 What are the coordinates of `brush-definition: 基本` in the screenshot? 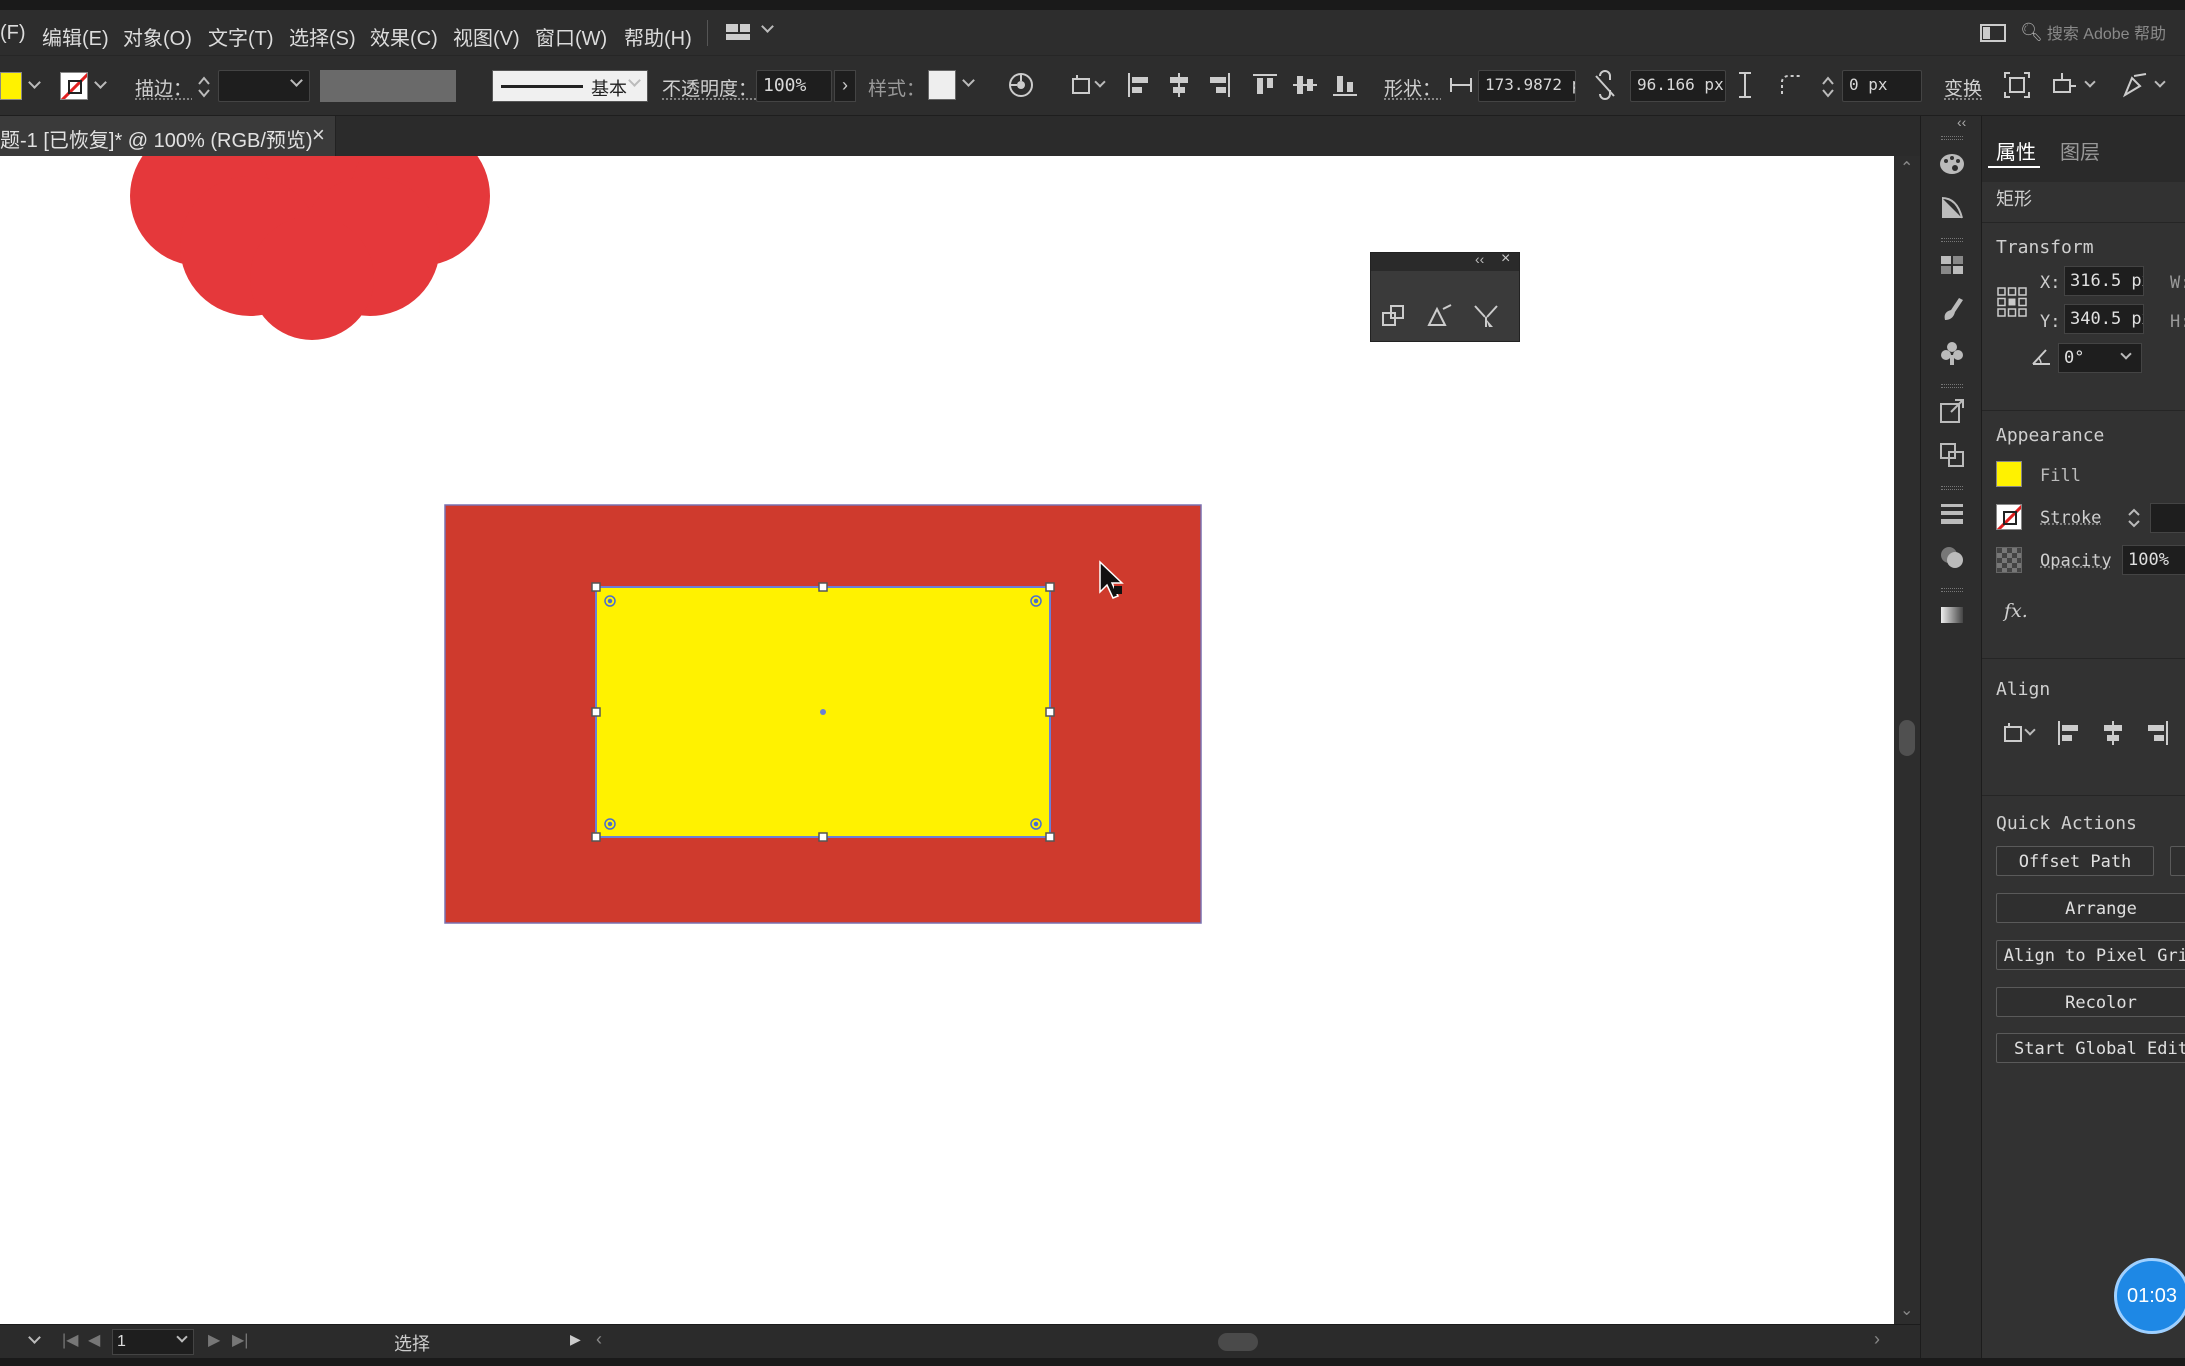 It's located at (570, 86).